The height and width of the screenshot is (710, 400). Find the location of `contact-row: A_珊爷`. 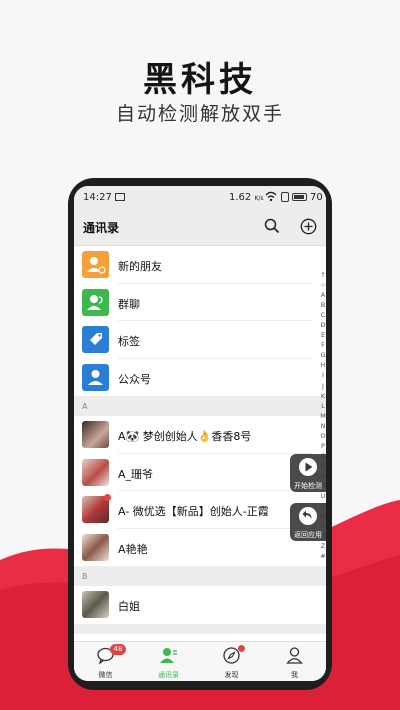

contact-row: A_珊爷 is located at coordinates (200, 472).